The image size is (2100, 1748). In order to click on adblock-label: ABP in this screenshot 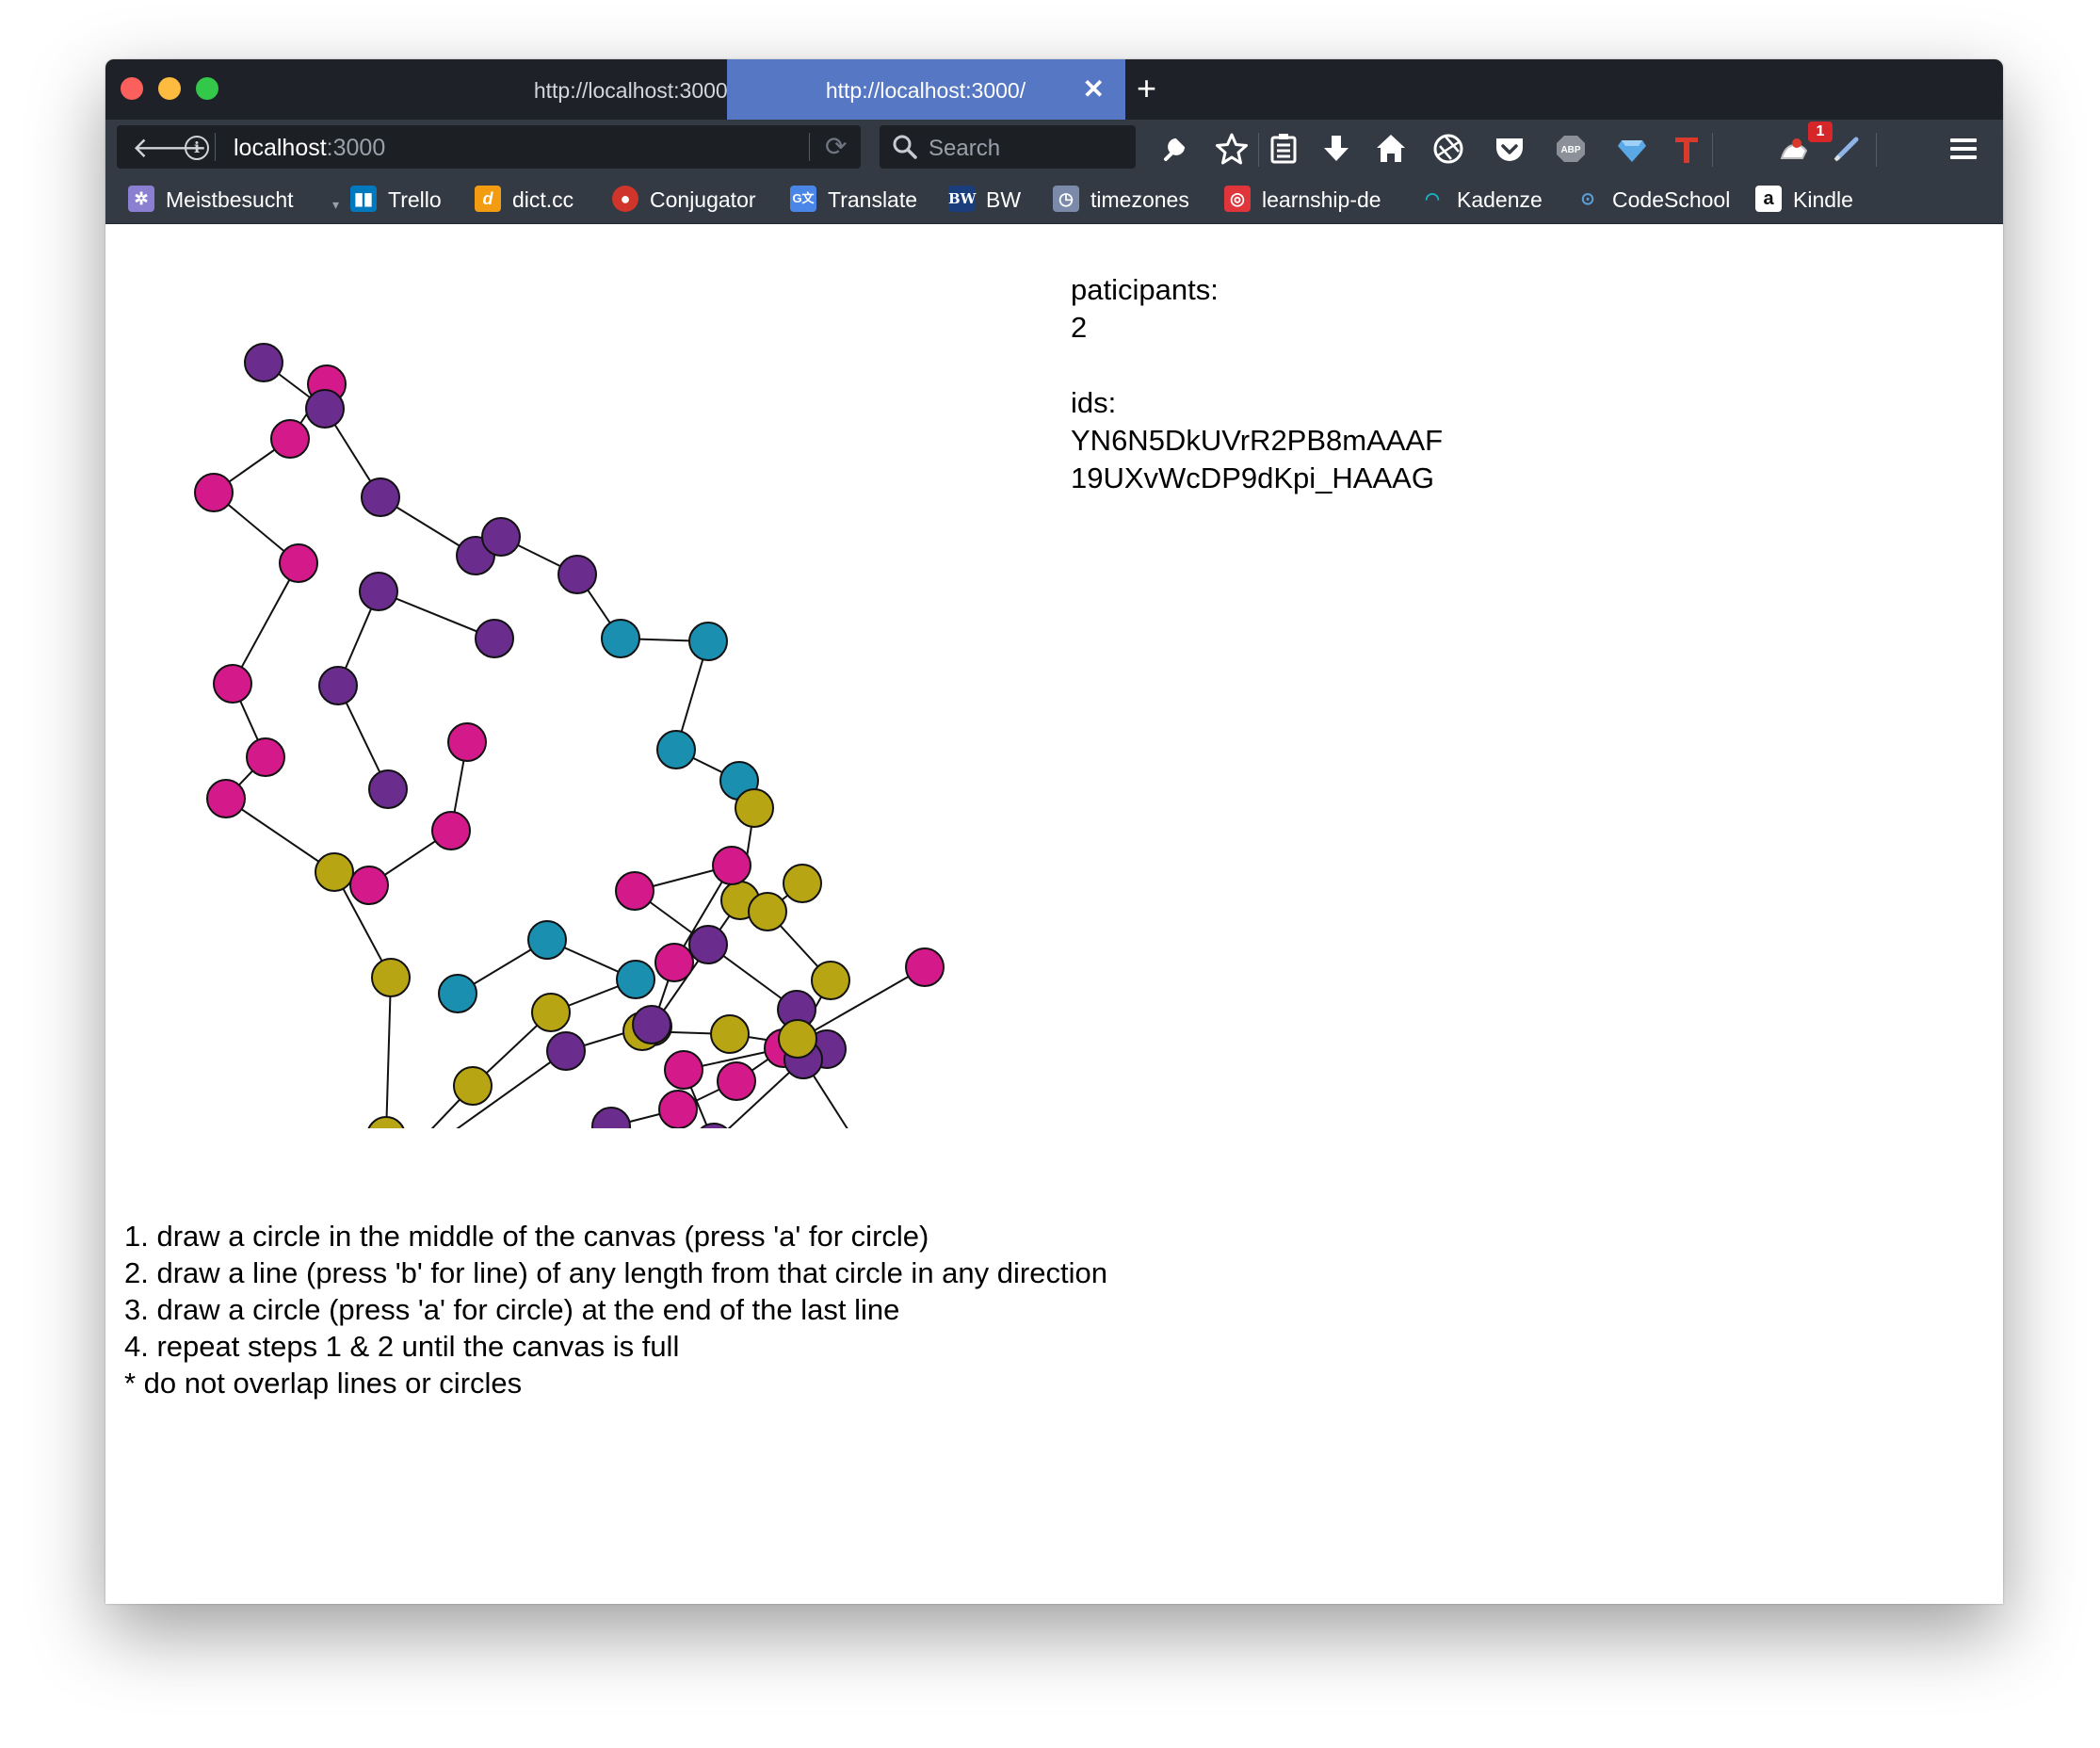, I will do `click(1570, 150)`.